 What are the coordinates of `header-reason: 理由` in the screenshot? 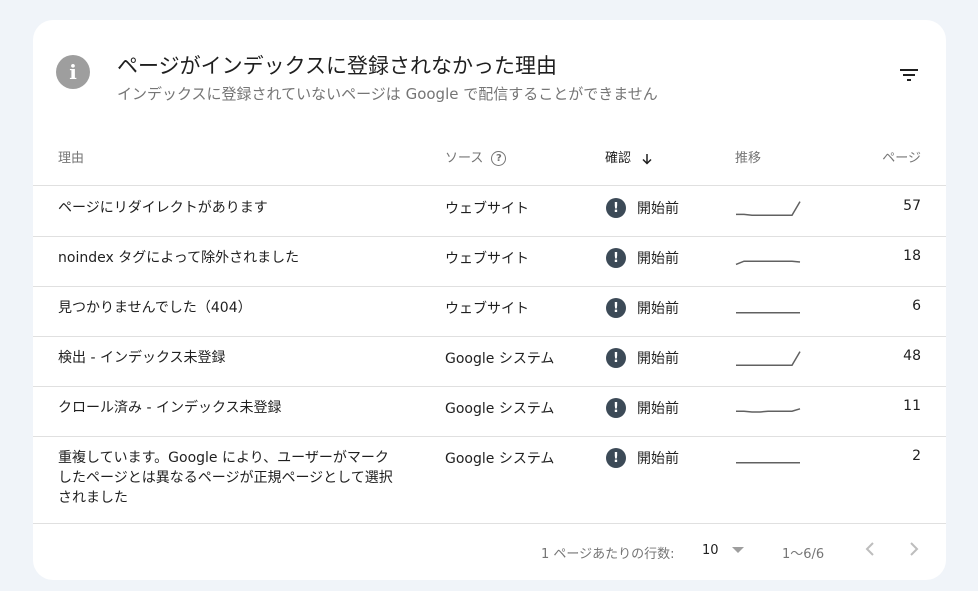 It's located at (71, 156).